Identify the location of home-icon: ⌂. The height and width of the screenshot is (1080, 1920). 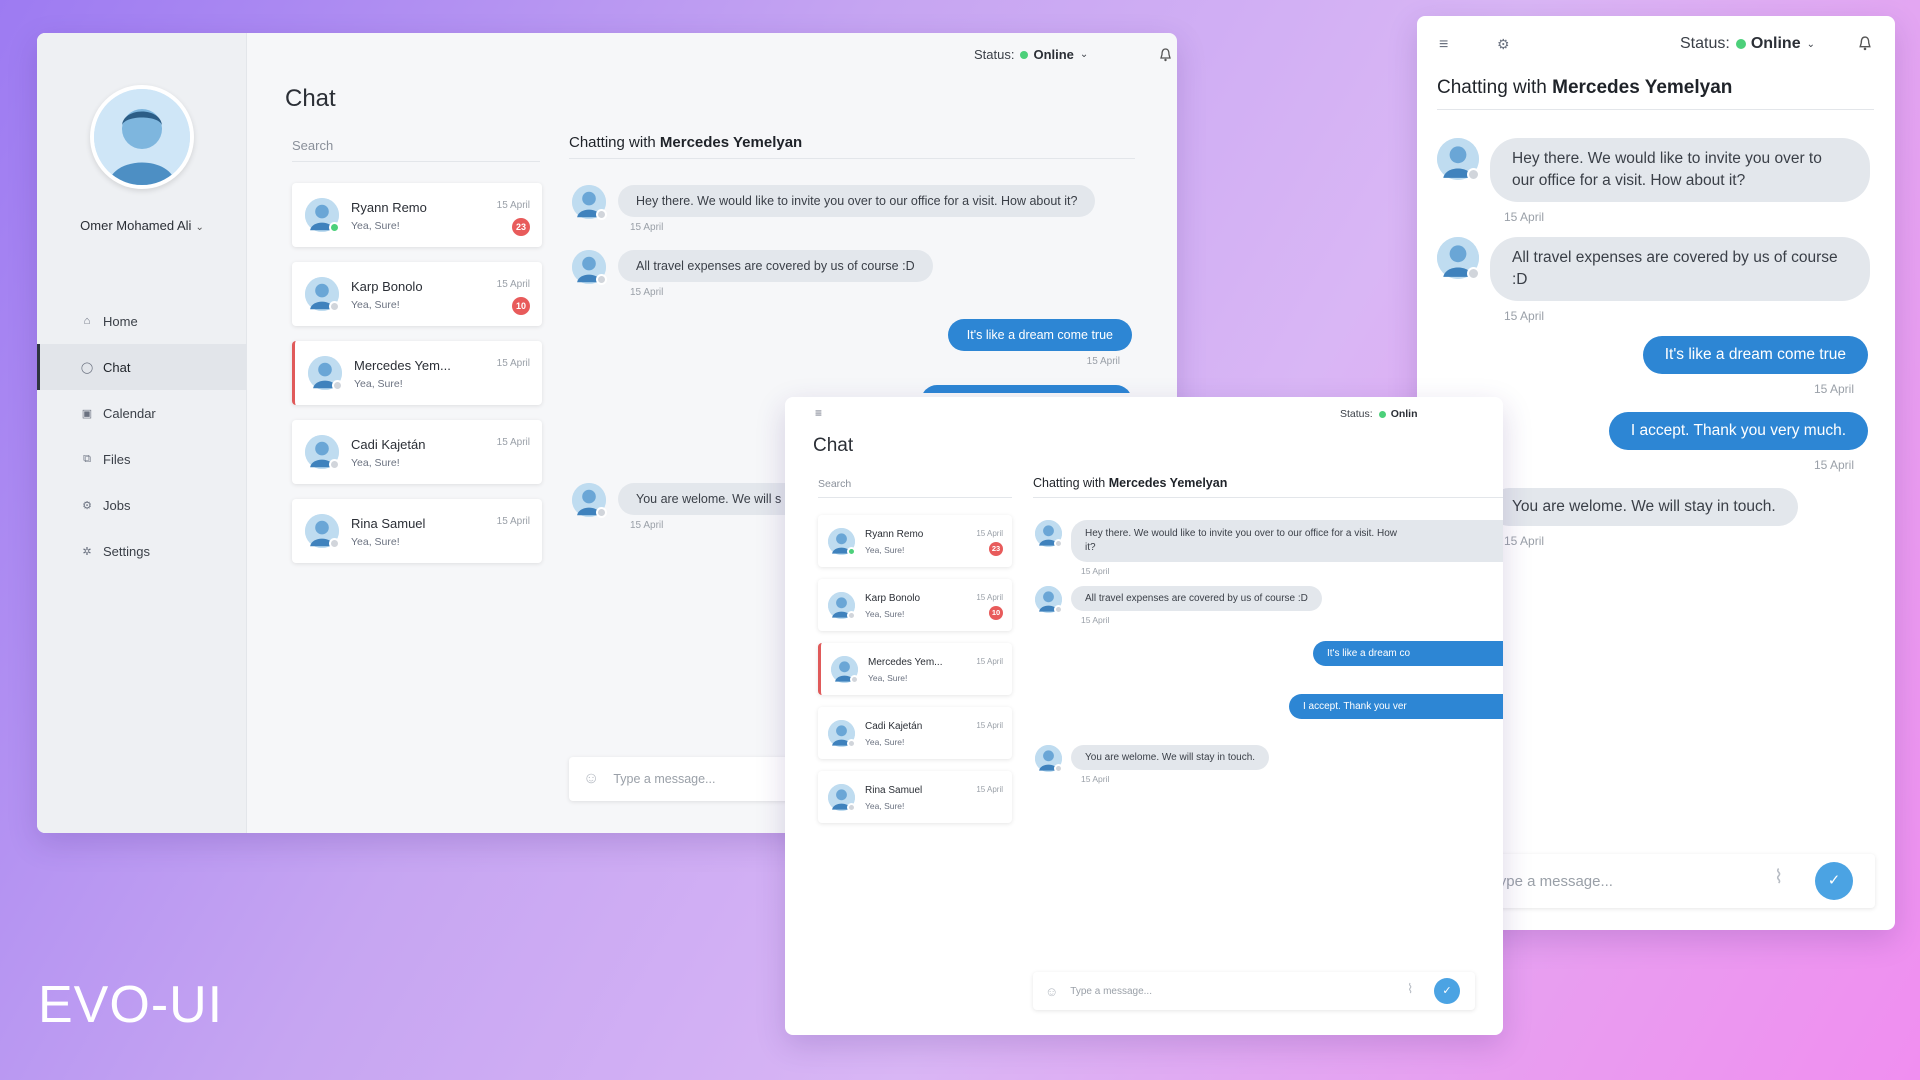
(87, 321).